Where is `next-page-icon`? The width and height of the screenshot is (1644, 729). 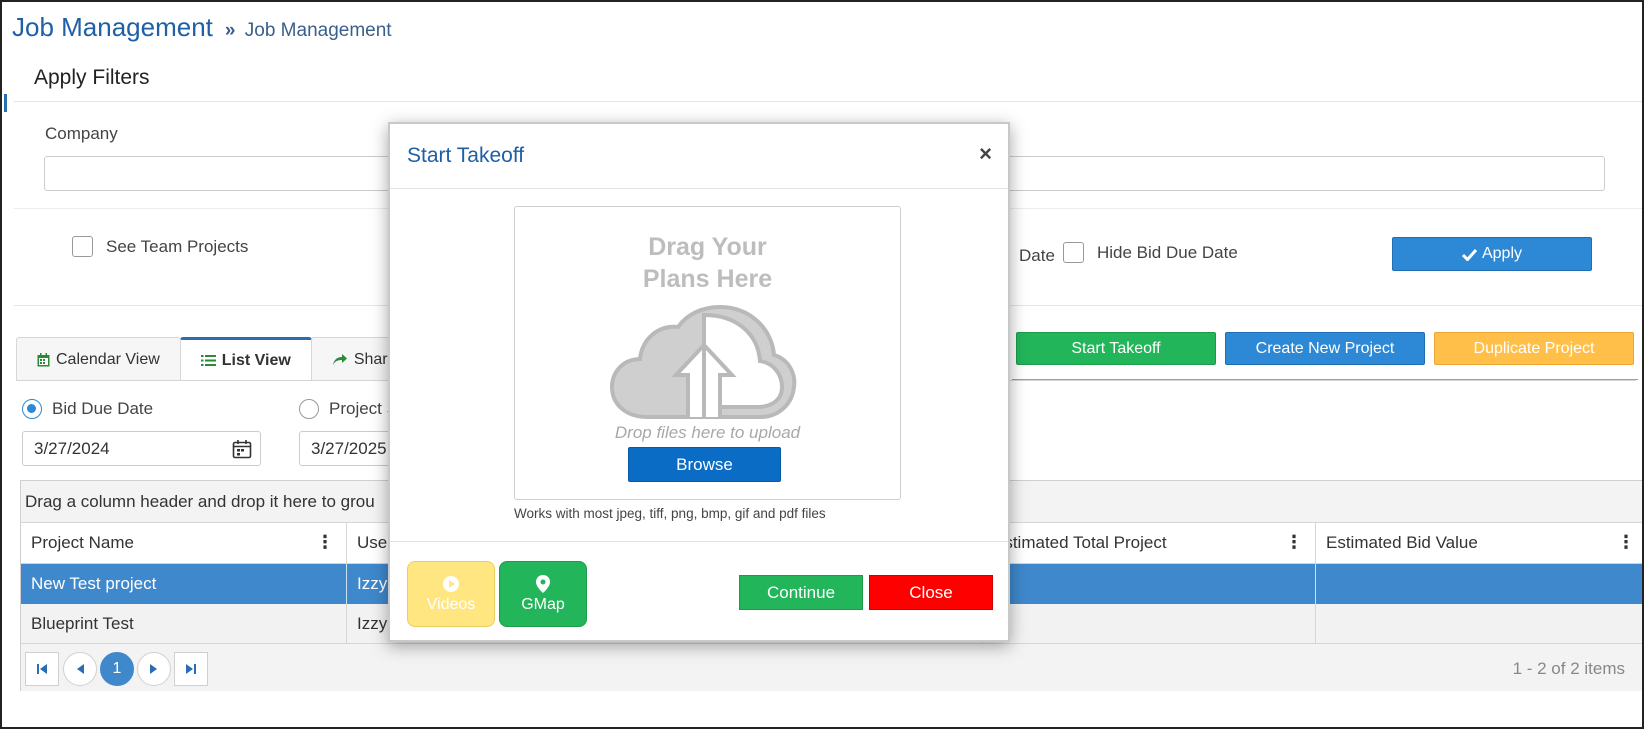 next-page-icon is located at coordinates (153, 669).